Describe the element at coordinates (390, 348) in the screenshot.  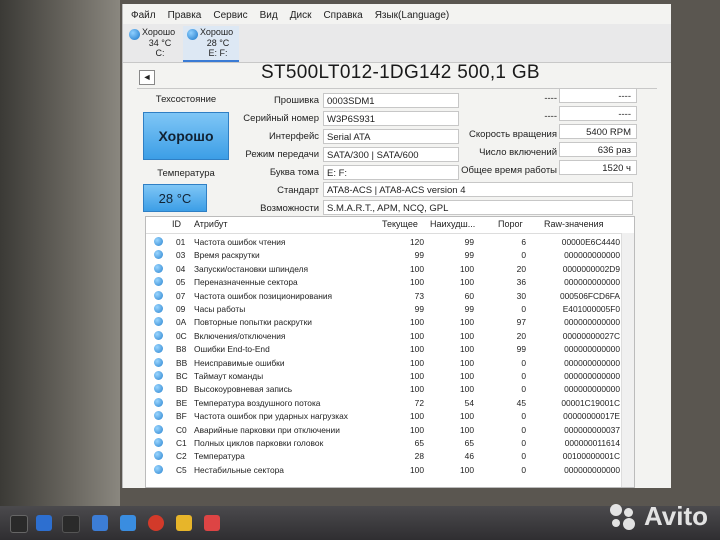
I see `table-row: B8 Ошибки End-to-End 100 100 99 000000000000` at that location.